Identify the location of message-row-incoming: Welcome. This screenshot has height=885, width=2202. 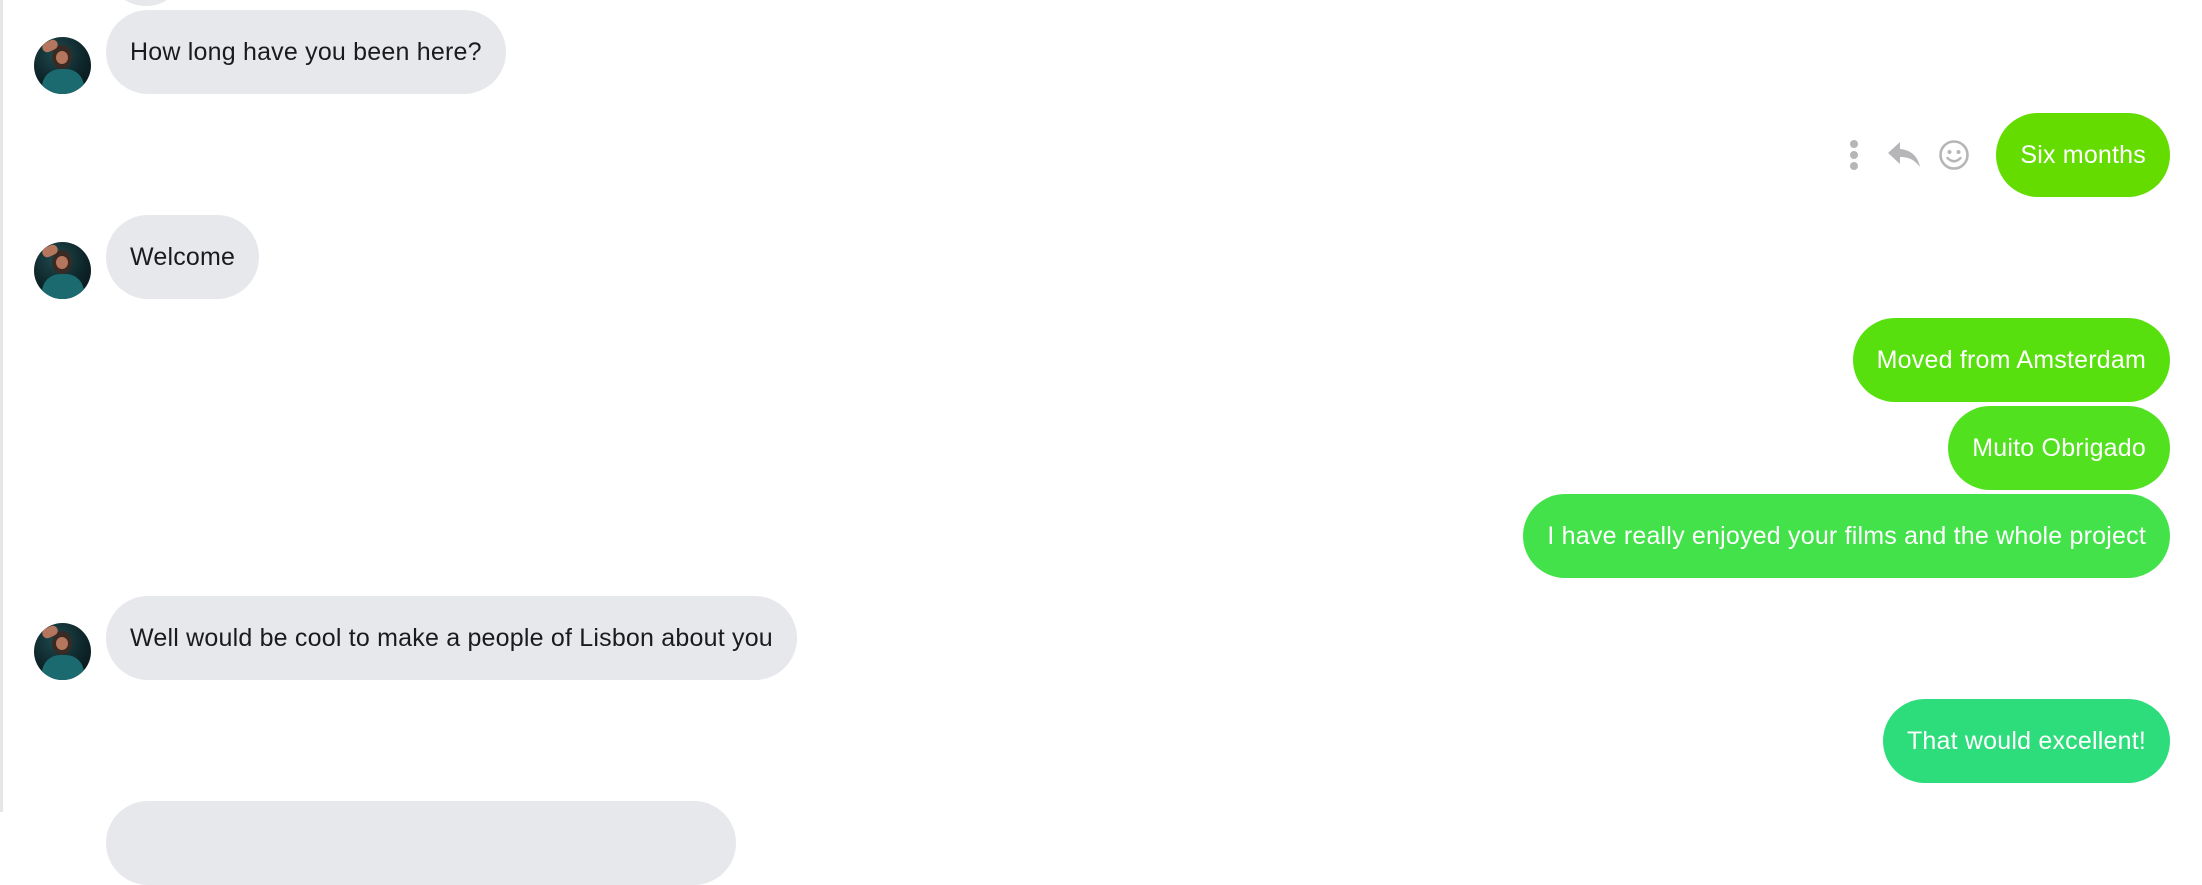
(1101, 257).